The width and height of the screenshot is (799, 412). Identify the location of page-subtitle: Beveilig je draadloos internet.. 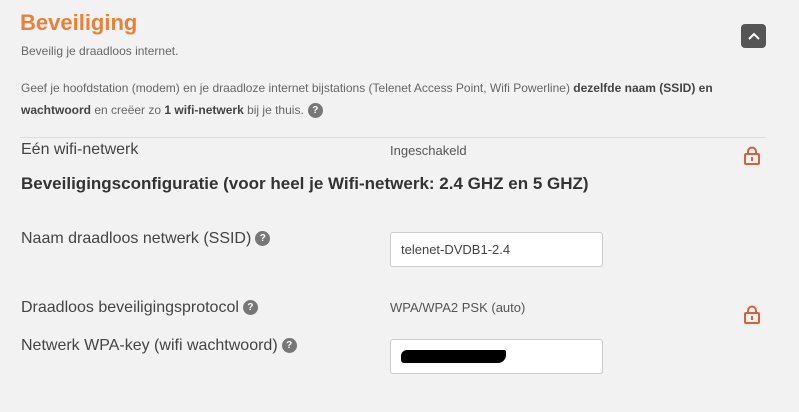
(100, 51).